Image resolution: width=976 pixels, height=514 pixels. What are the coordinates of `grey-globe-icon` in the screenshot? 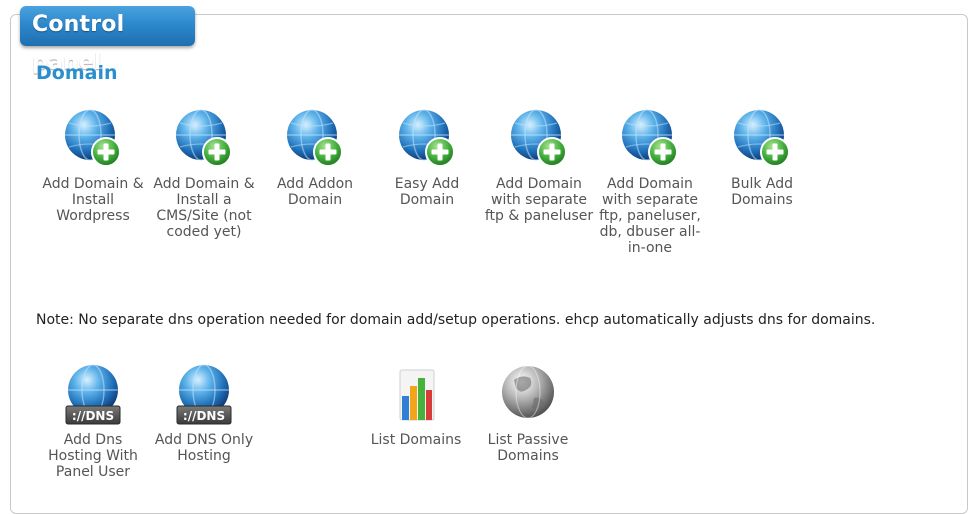 It's located at (528, 395).